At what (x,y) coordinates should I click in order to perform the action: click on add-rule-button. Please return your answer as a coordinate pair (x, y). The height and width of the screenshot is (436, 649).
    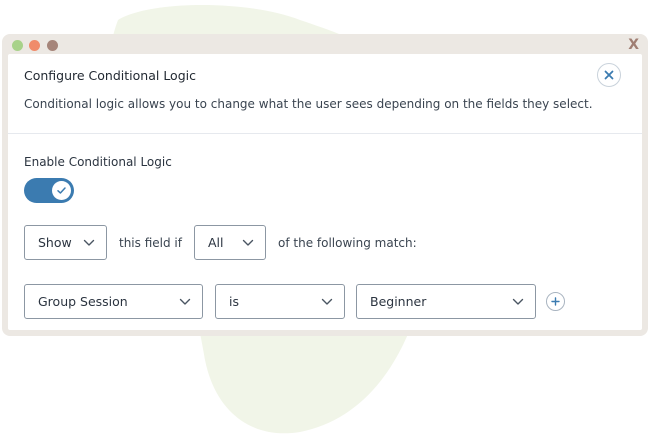
    Looking at the image, I should click on (555, 301).